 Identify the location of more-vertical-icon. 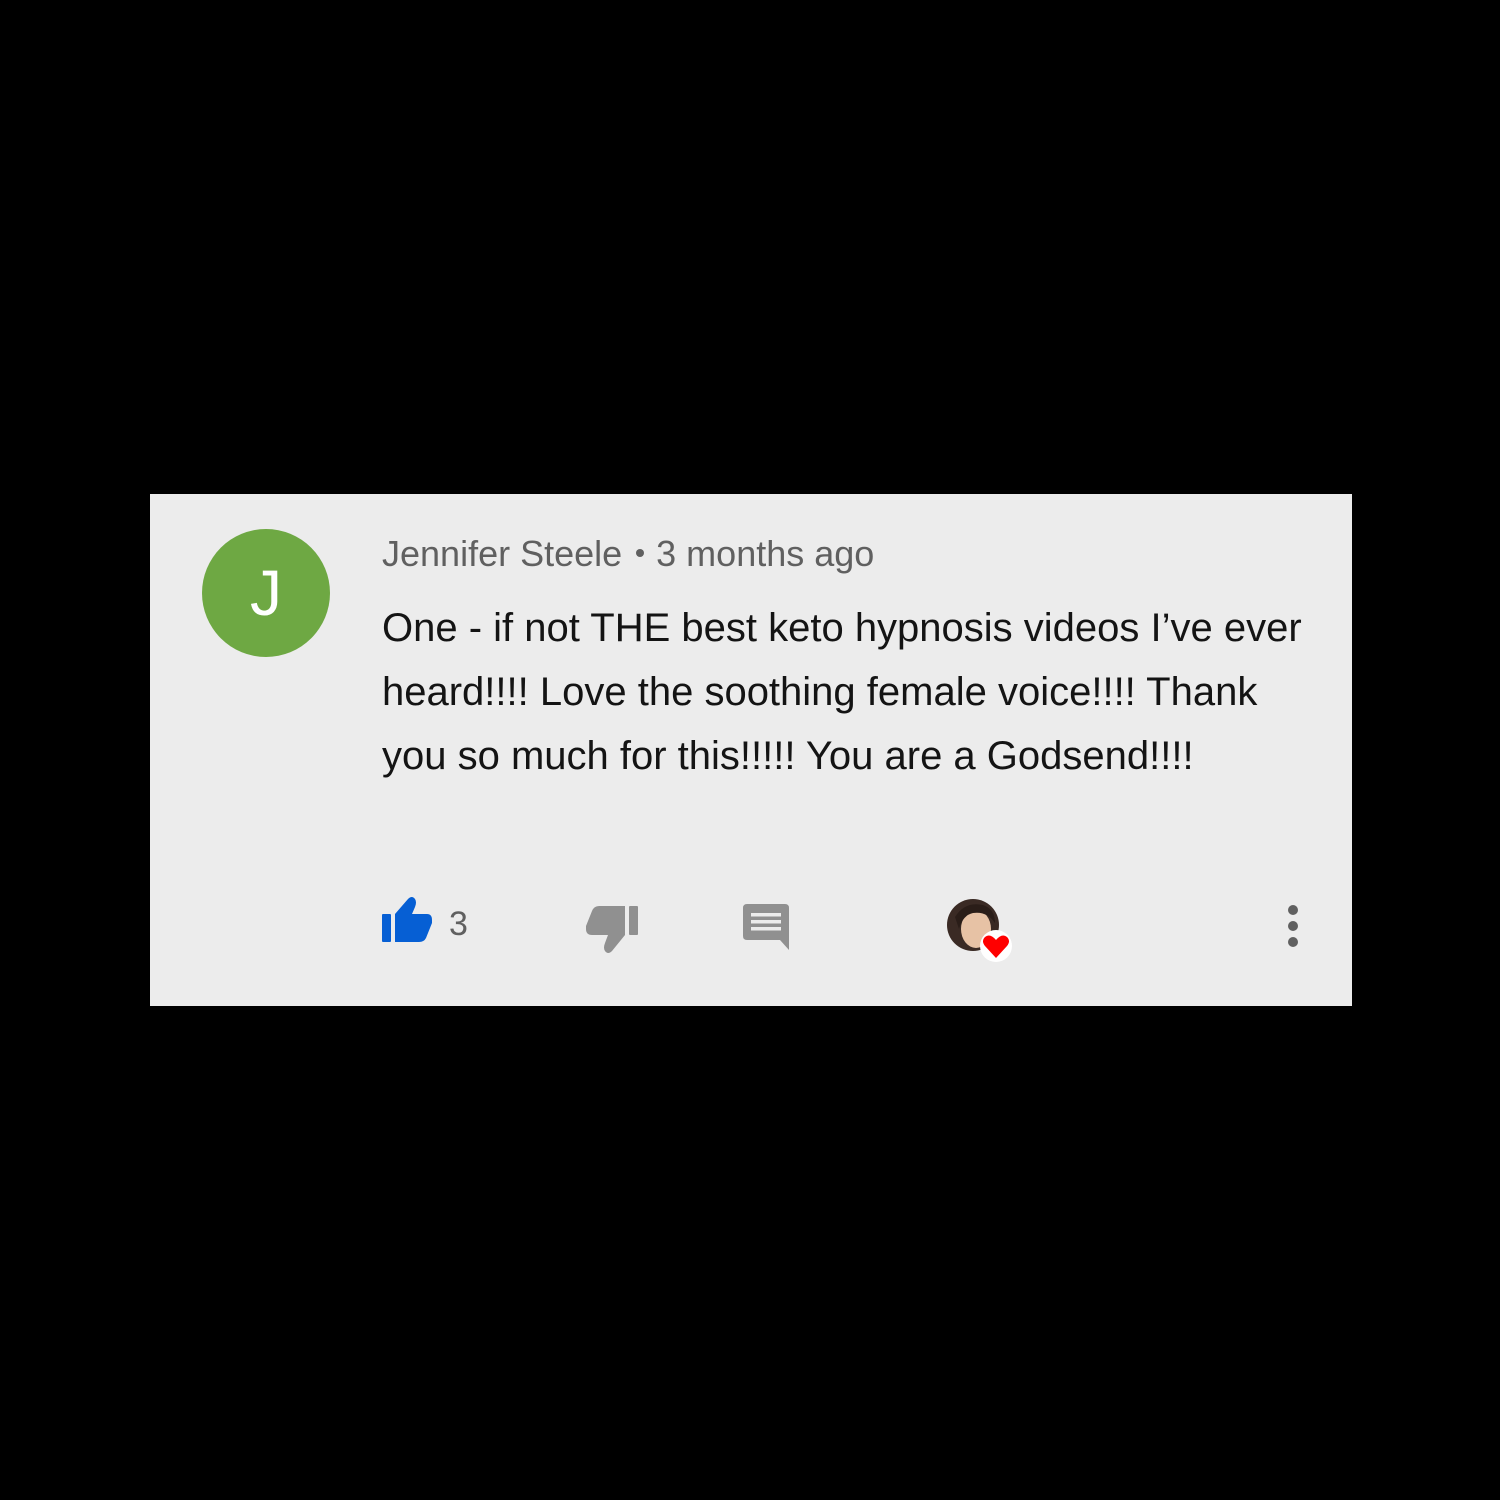
(1293, 926).